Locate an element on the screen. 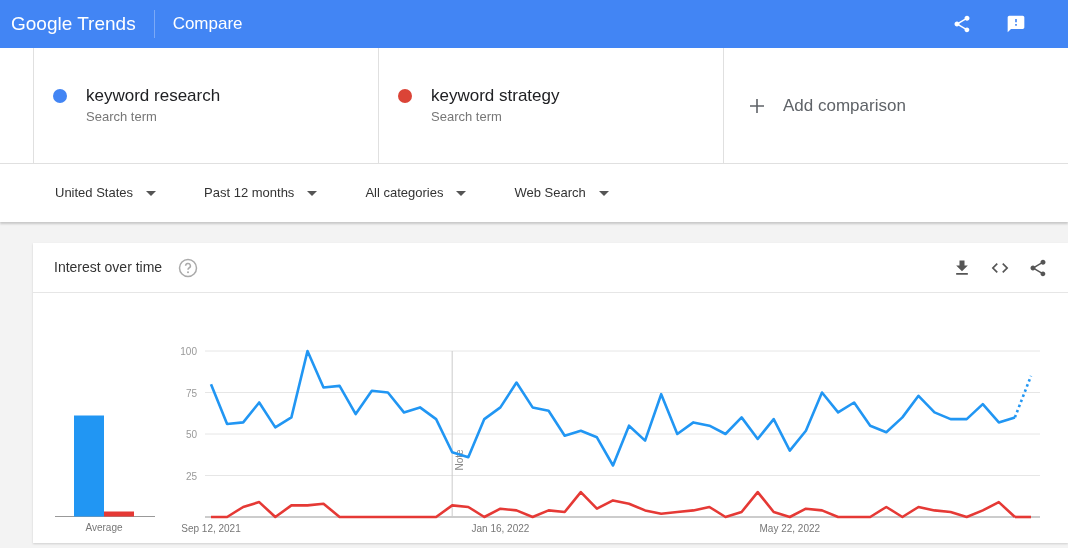 The width and height of the screenshot is (1068, 548). help-icon is located at coordinates (188, 267).